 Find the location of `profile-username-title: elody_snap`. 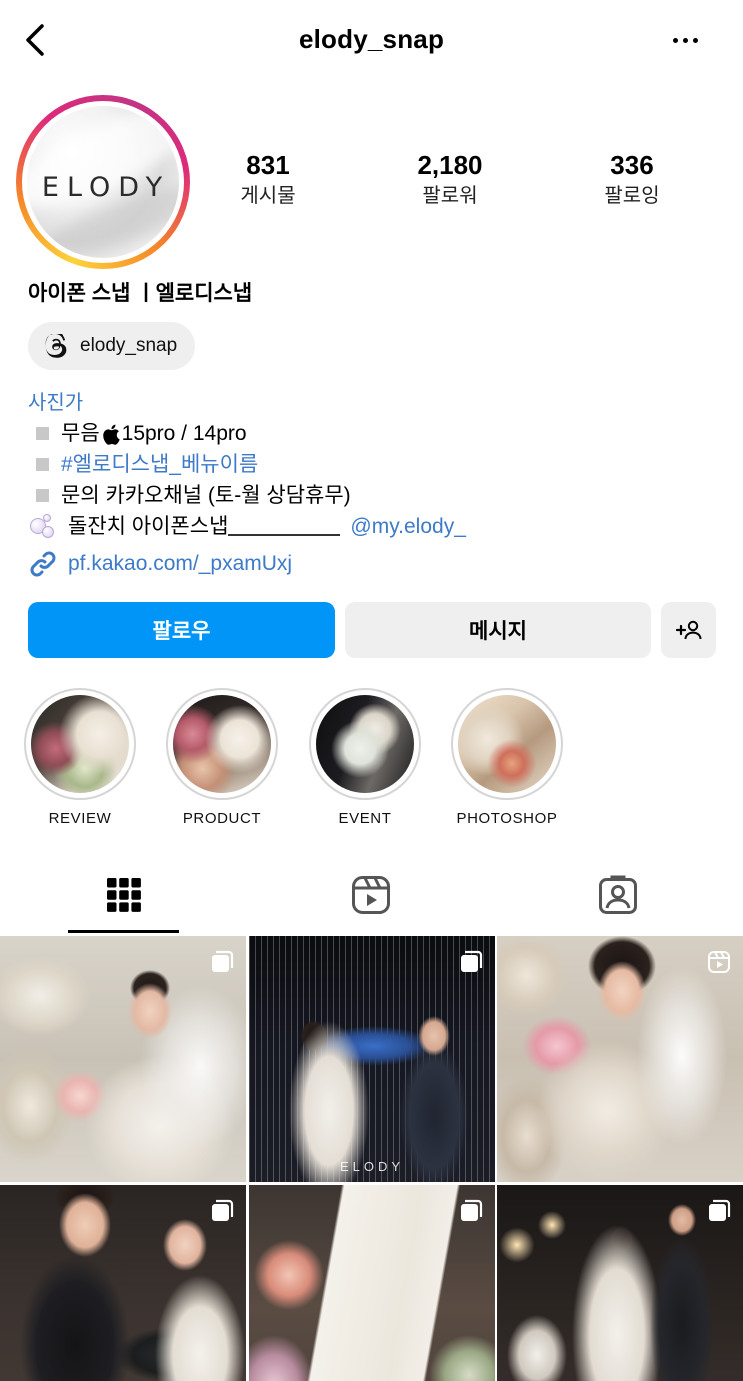

profile-username-title: elody_snap is located at coordinates (371, 39).